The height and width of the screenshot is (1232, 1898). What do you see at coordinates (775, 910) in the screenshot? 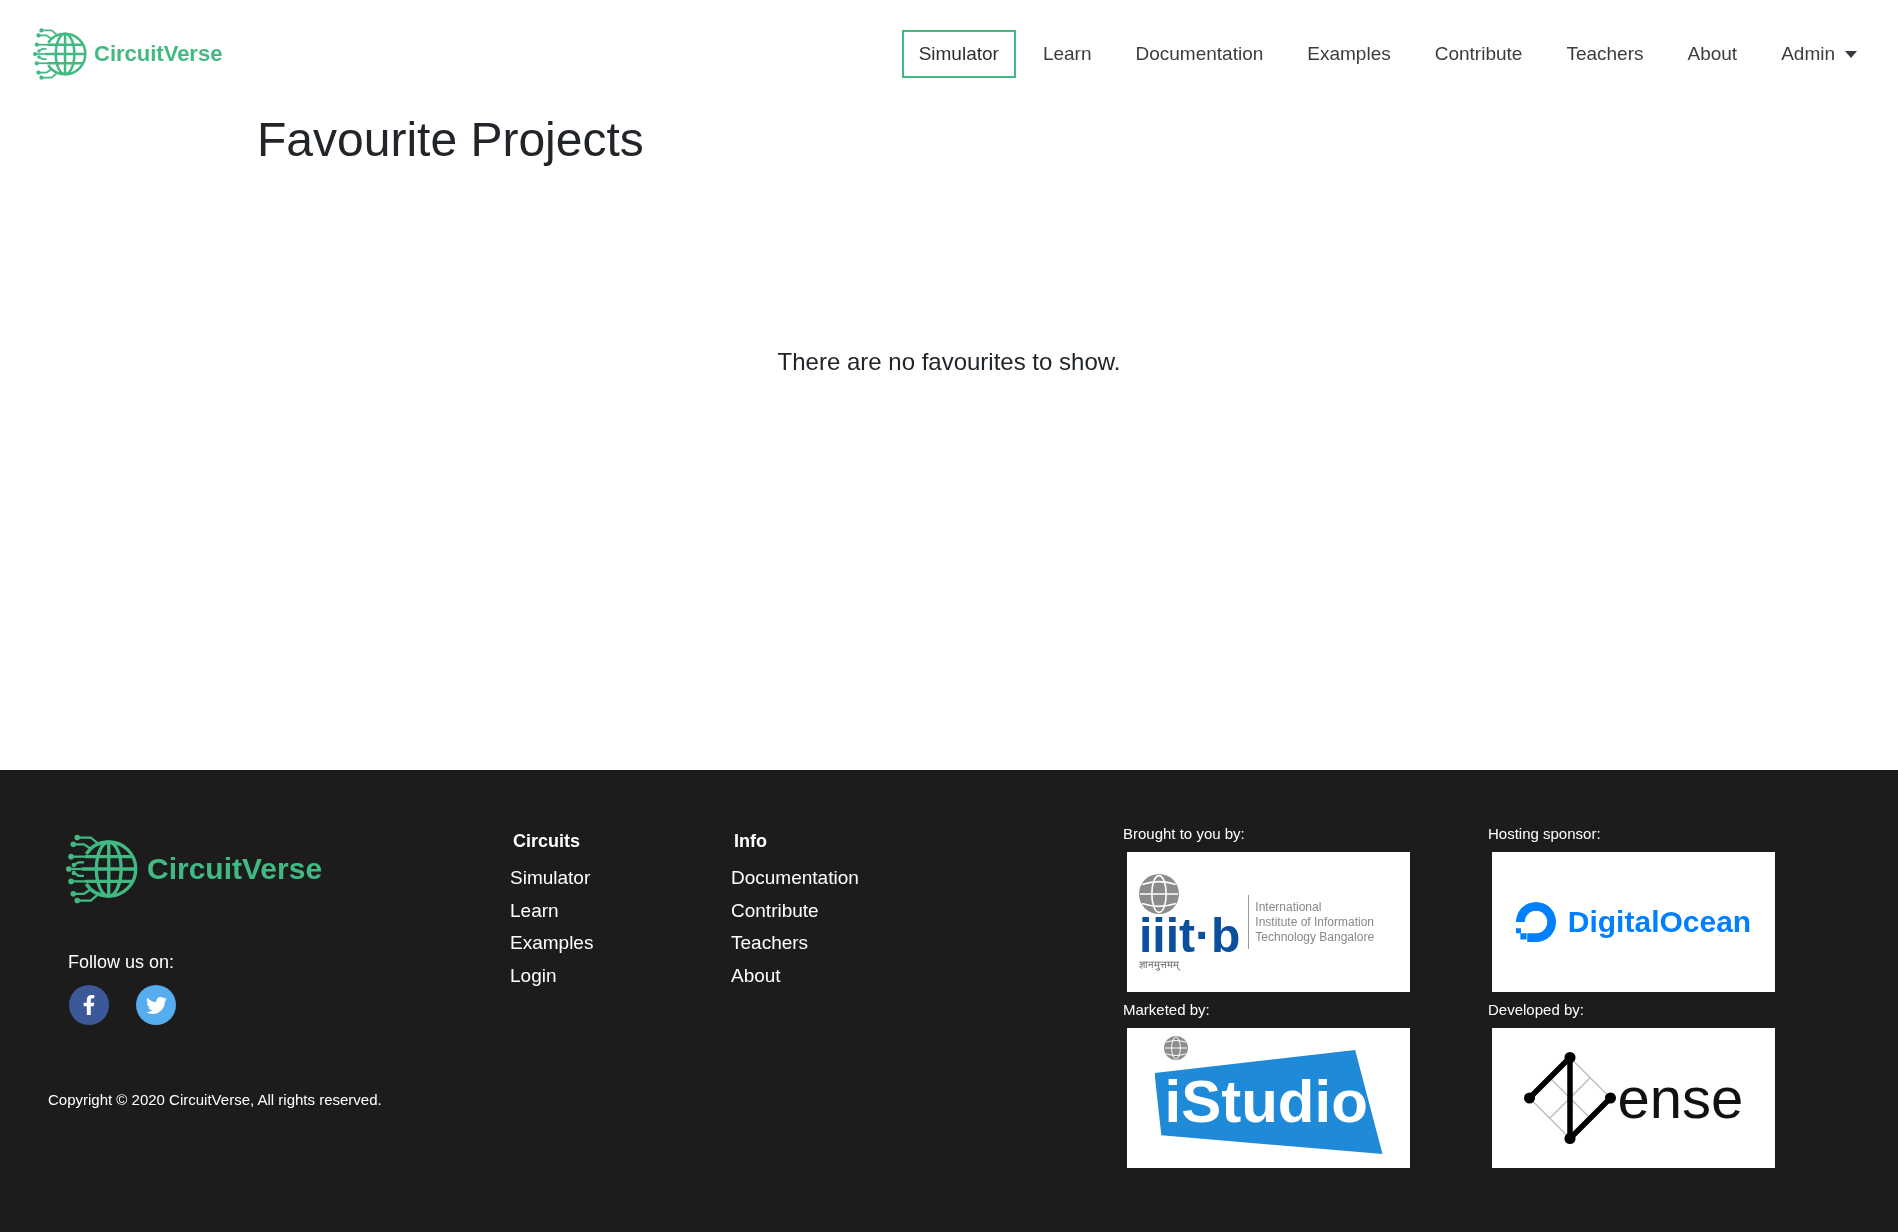
I see `footer-link: Contribute` at bounding box center [775, 910].